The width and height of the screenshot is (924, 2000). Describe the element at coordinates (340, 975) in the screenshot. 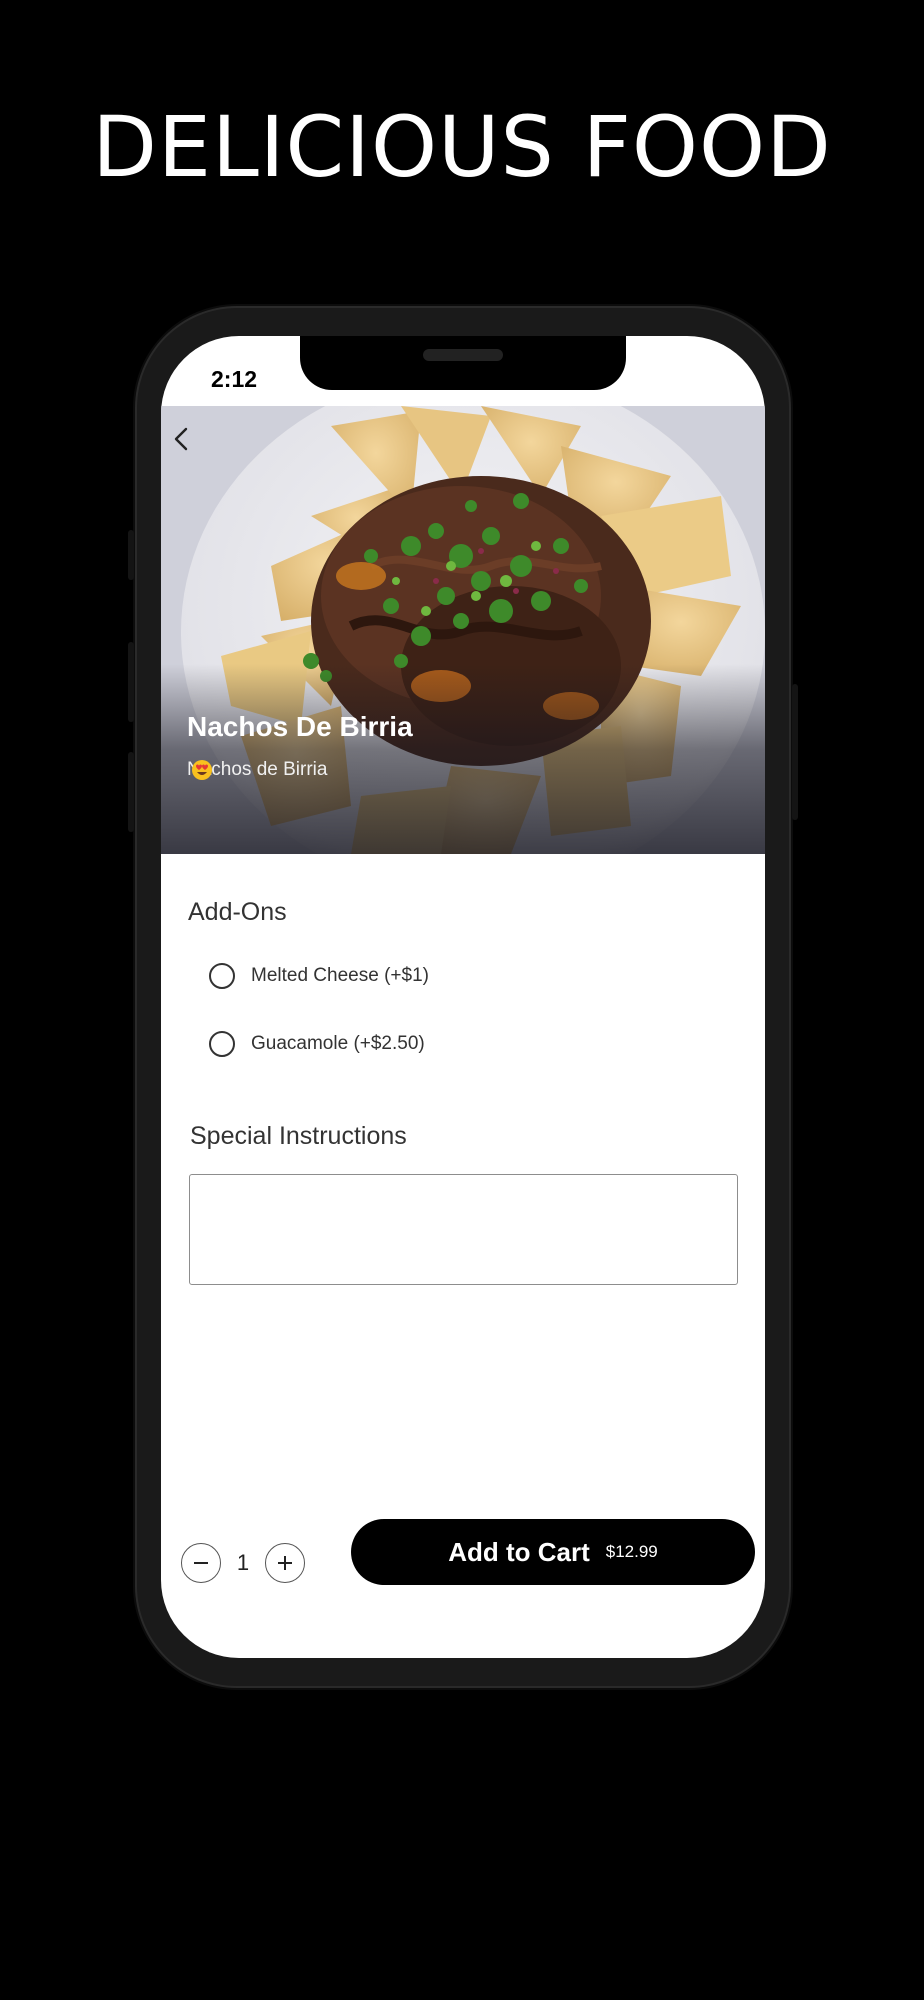

I see `addon-option-label: Melted Cheese (+$1)` at that location.